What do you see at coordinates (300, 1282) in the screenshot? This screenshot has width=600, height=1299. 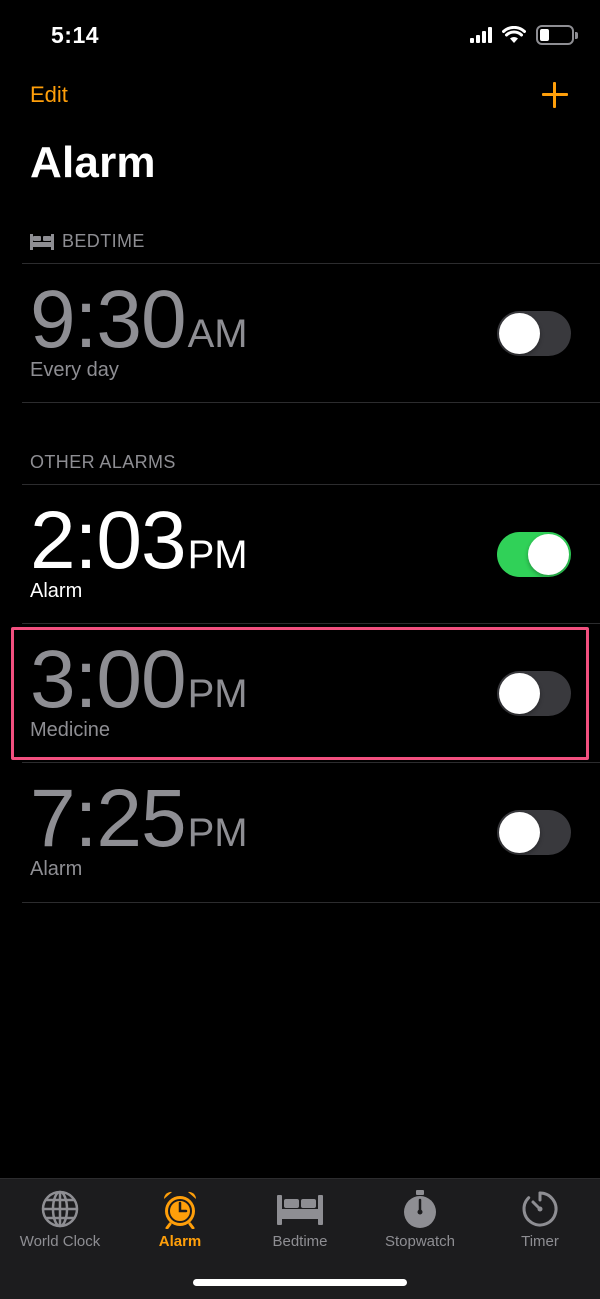 I see `home-indicator` at bounding box center [300, 1282].